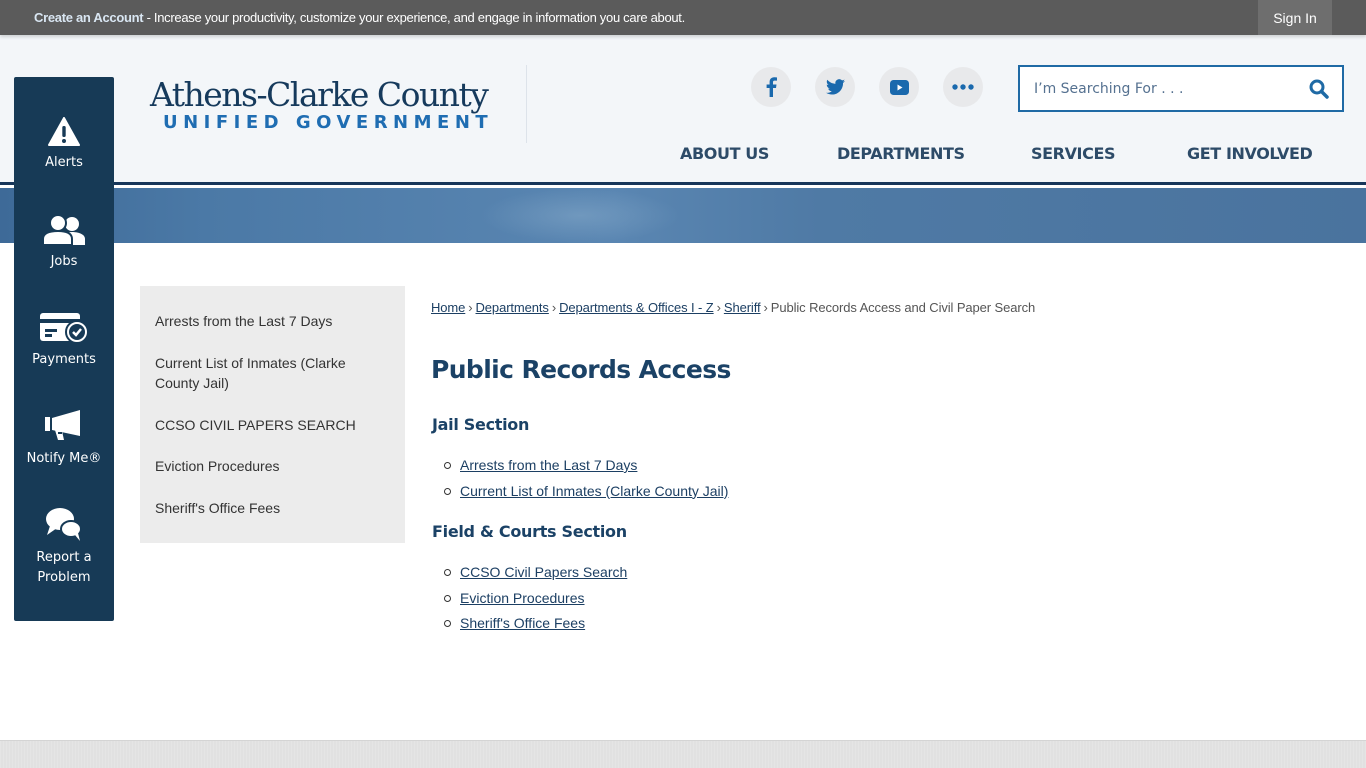 This screenshot has width=1366, height=768. What do you see at coordinates (901, 153) in the screenshot?
I see `nav-departments: DEPARTMENTS` at bounding box center [901, 153].